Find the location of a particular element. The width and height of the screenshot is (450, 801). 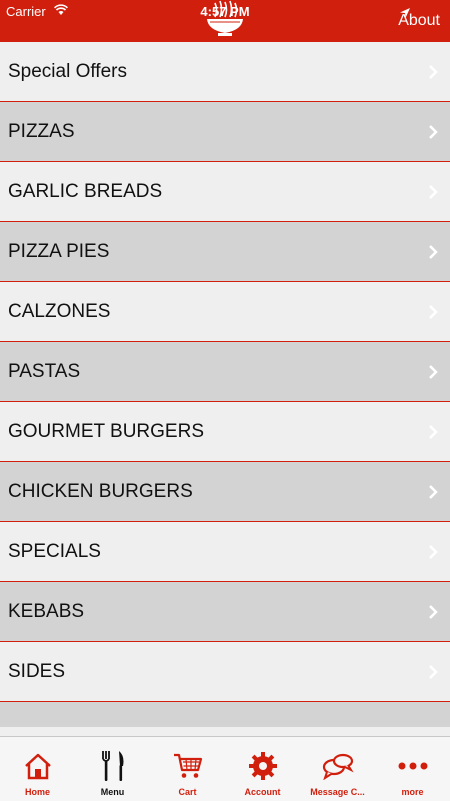

status-bar: Carrier 4:57 PM About is located at coordinates (225, 21).